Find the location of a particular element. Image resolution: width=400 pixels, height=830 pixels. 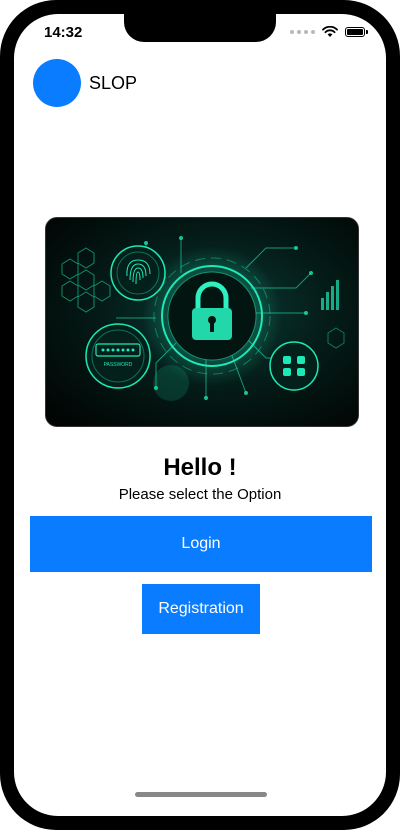

battery-icon is located at coordinates (355, 32).